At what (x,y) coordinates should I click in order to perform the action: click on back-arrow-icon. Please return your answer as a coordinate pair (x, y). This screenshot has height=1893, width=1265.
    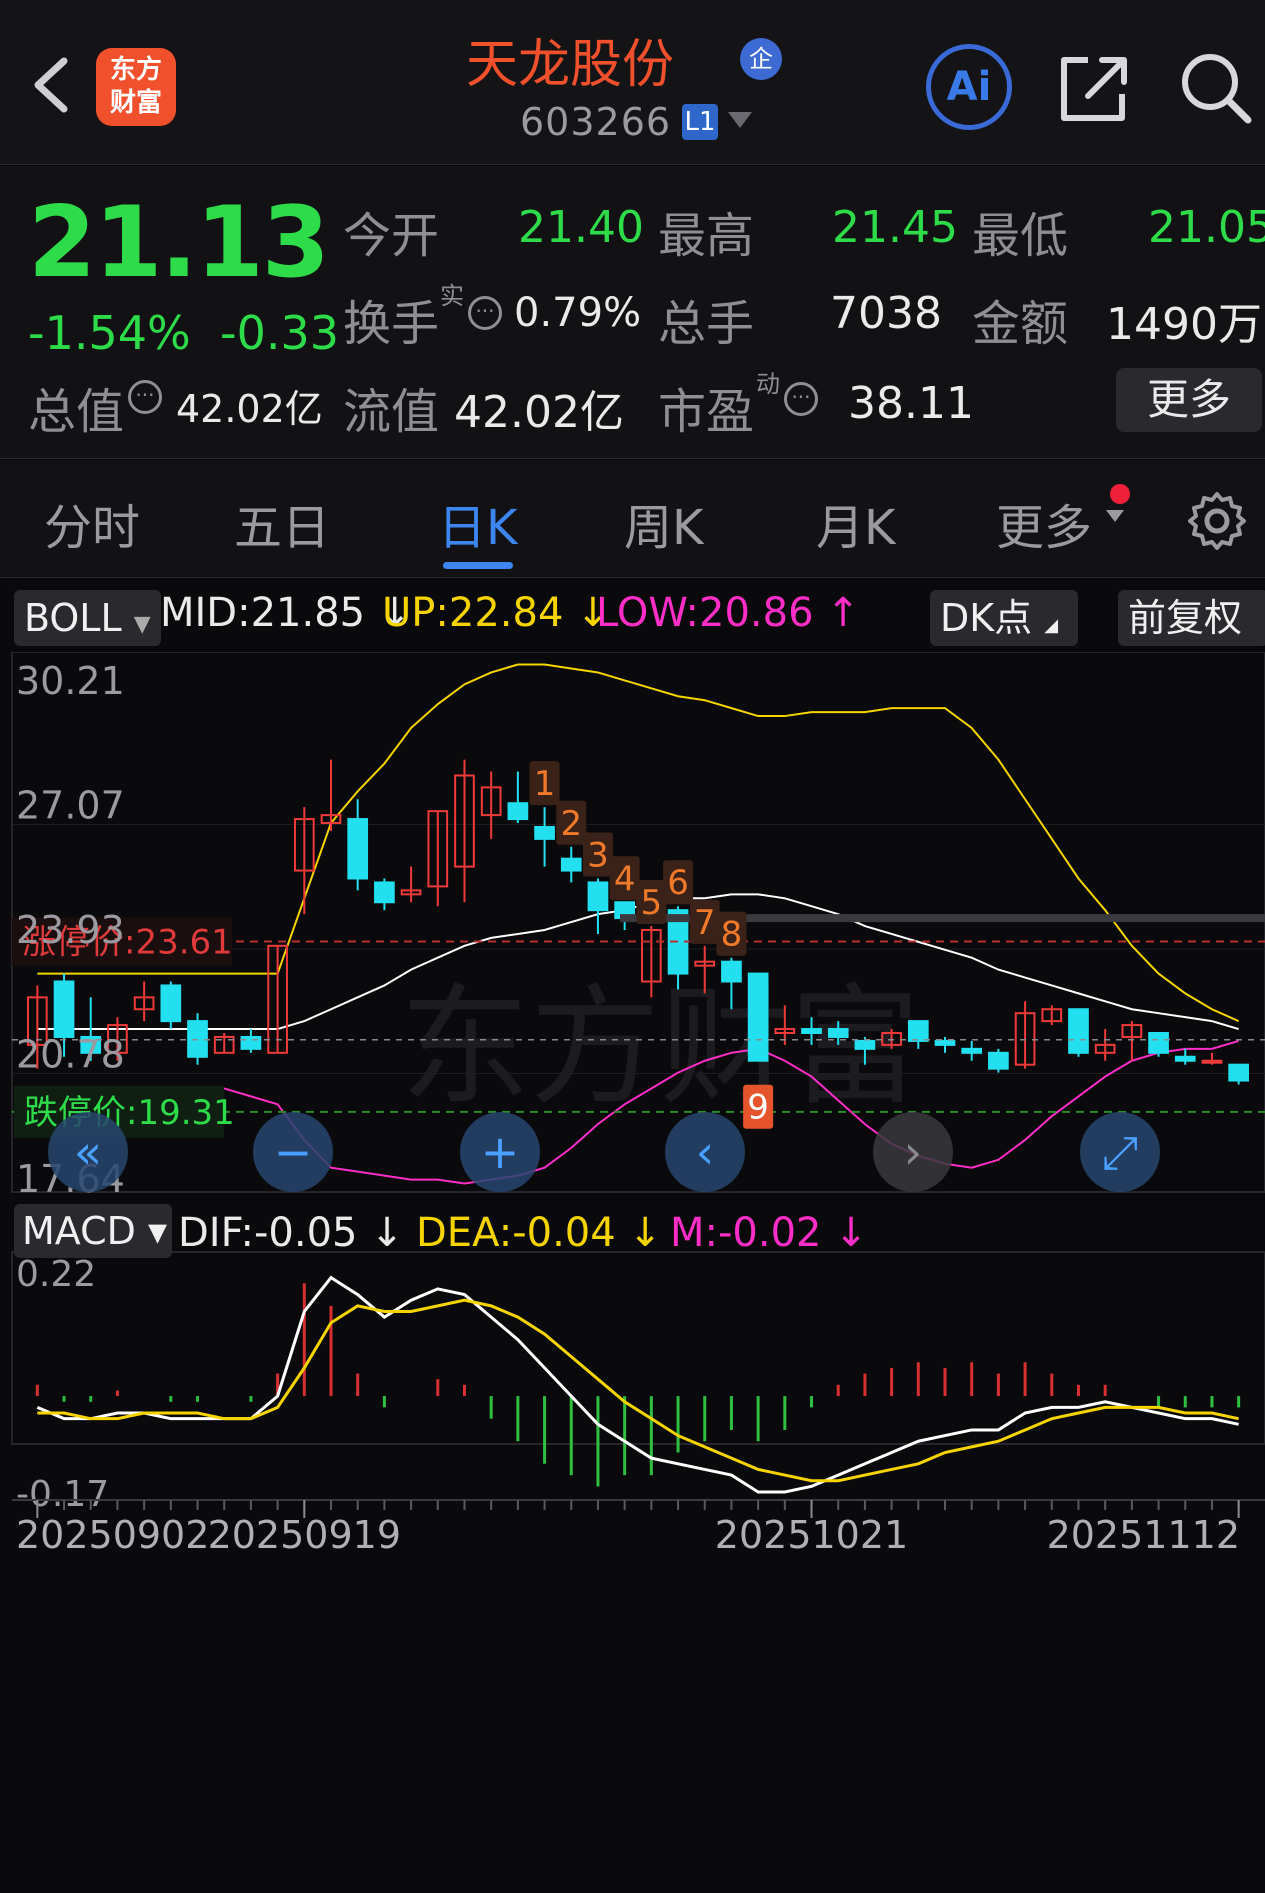
    Looking at the image, I should click on (51, 85).